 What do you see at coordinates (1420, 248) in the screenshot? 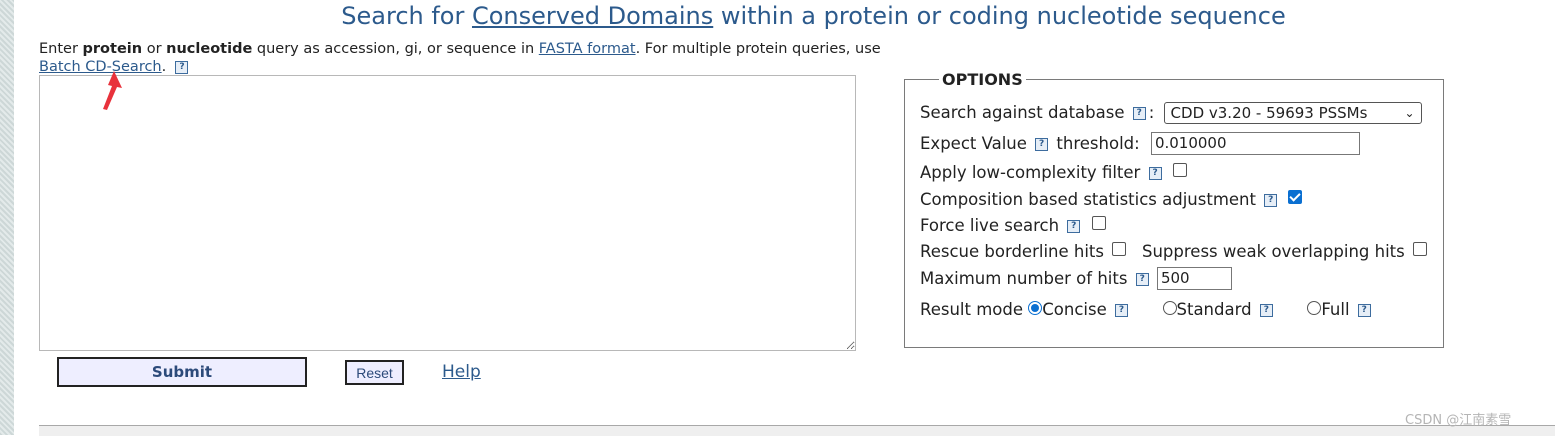
I see `suppress-weak-checkbox` at bounding box center [1420, 248].